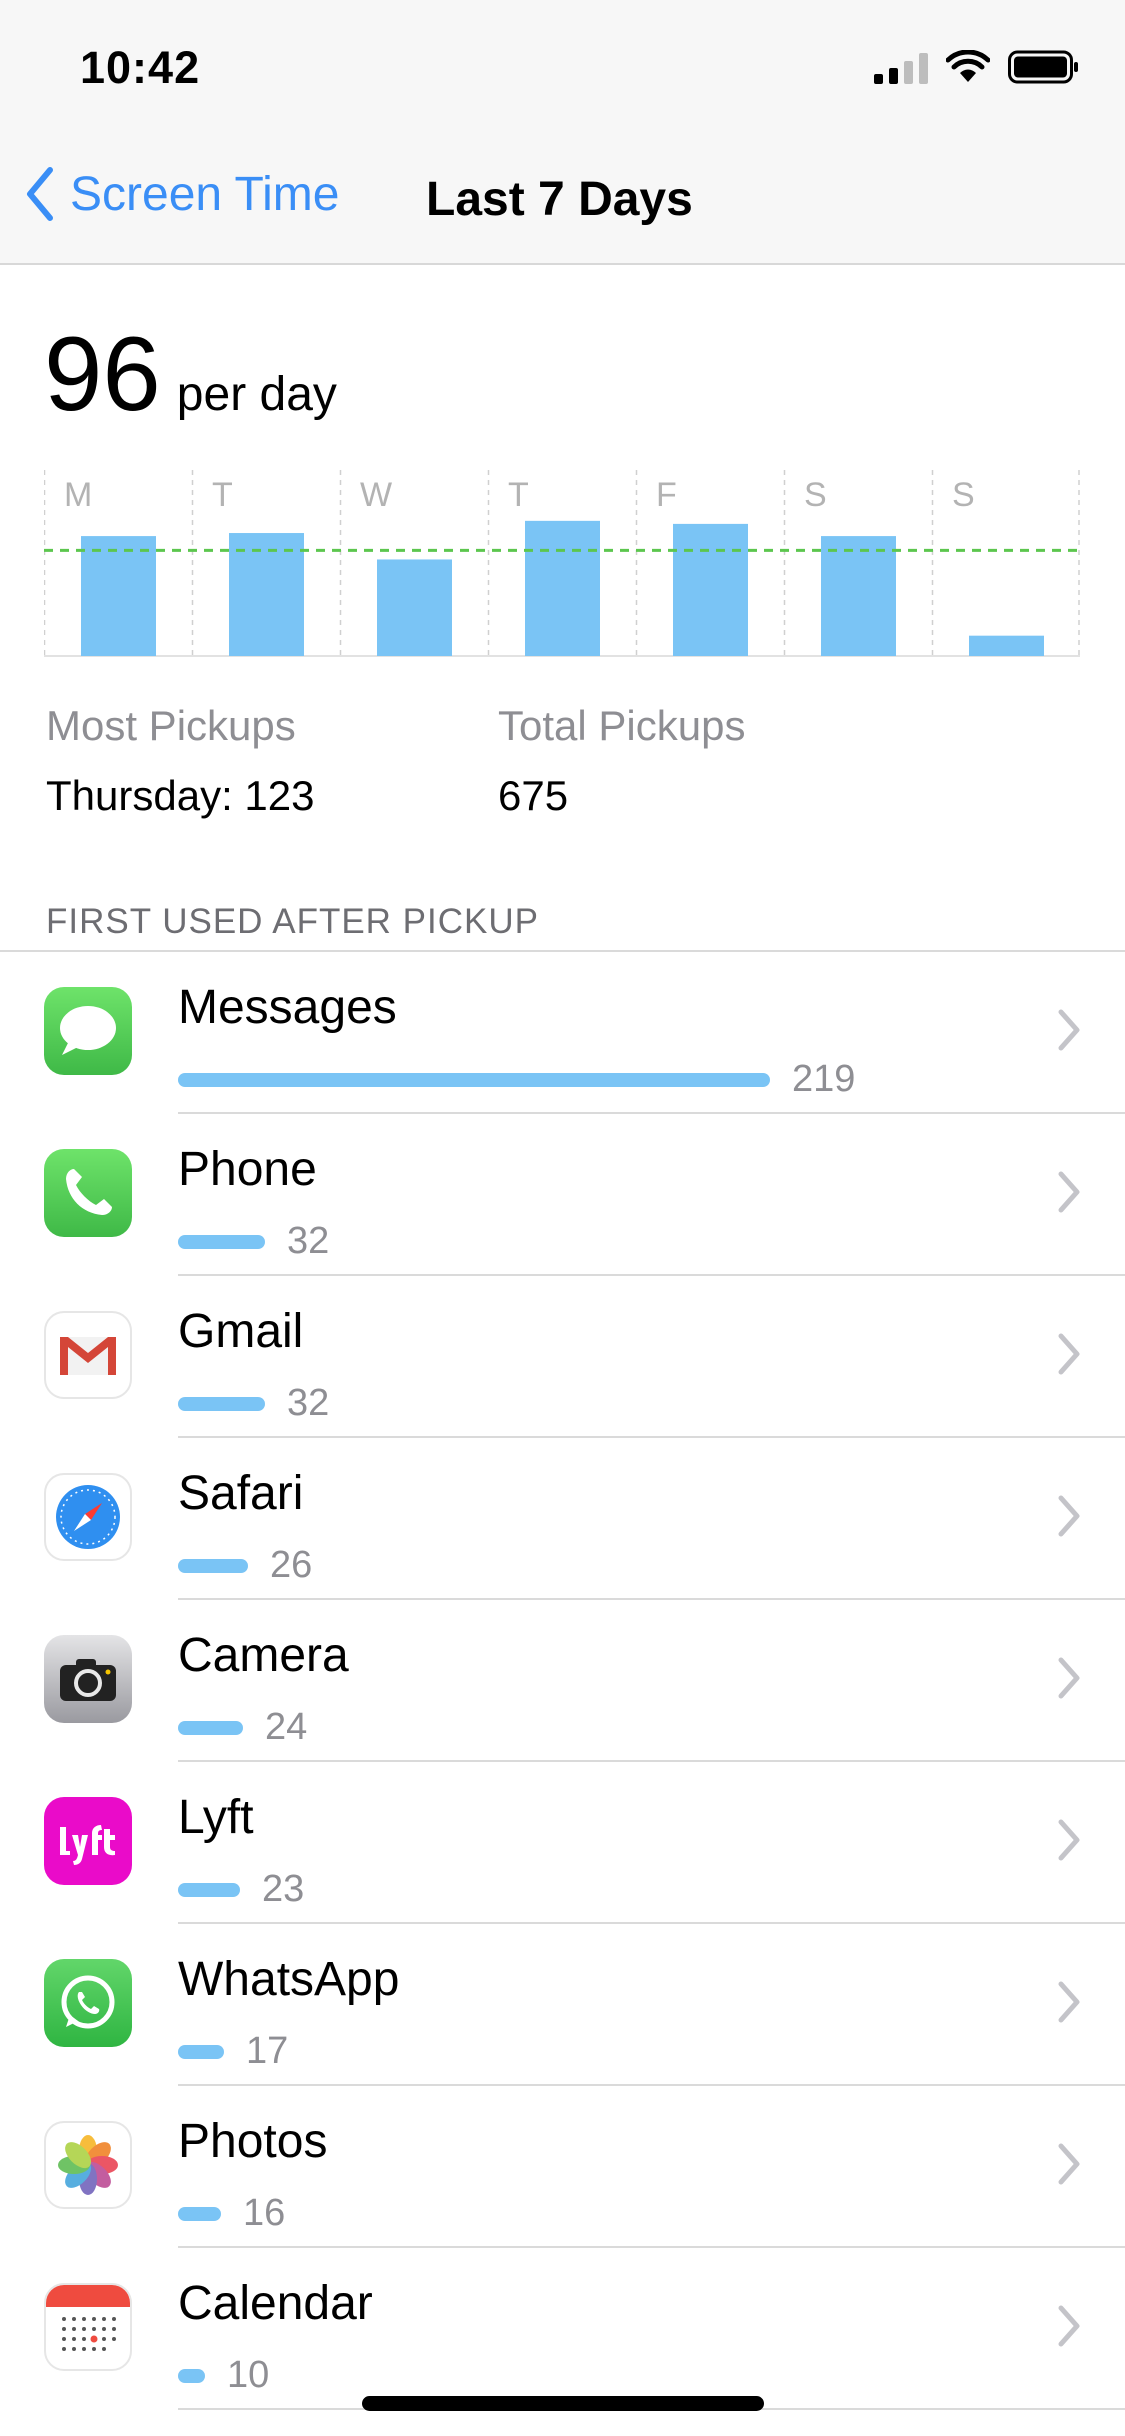  I want to click on whatsapp-icon, so click(88, 2003).